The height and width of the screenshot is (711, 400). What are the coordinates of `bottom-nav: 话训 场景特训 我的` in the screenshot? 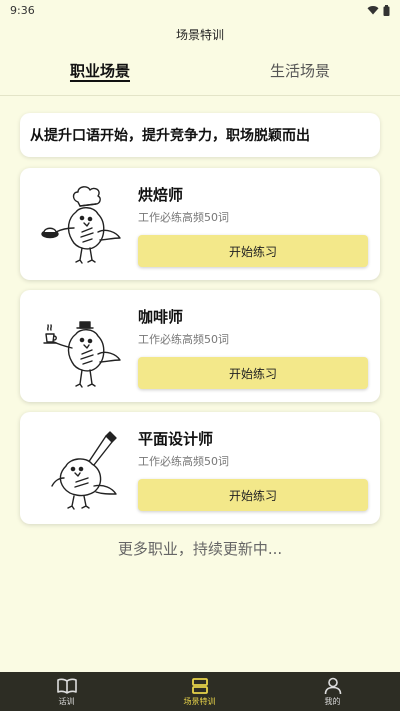 It's located at (200, 691).